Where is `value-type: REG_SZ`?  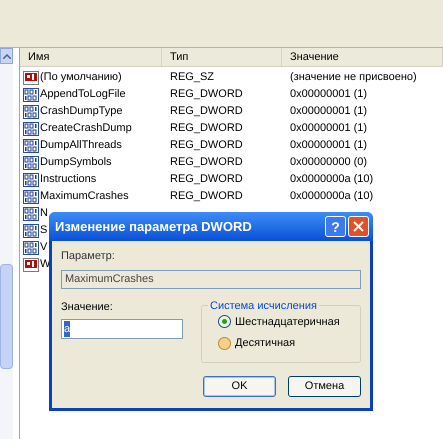
value-type: REG_SZ is located at coordinates (192, 77).